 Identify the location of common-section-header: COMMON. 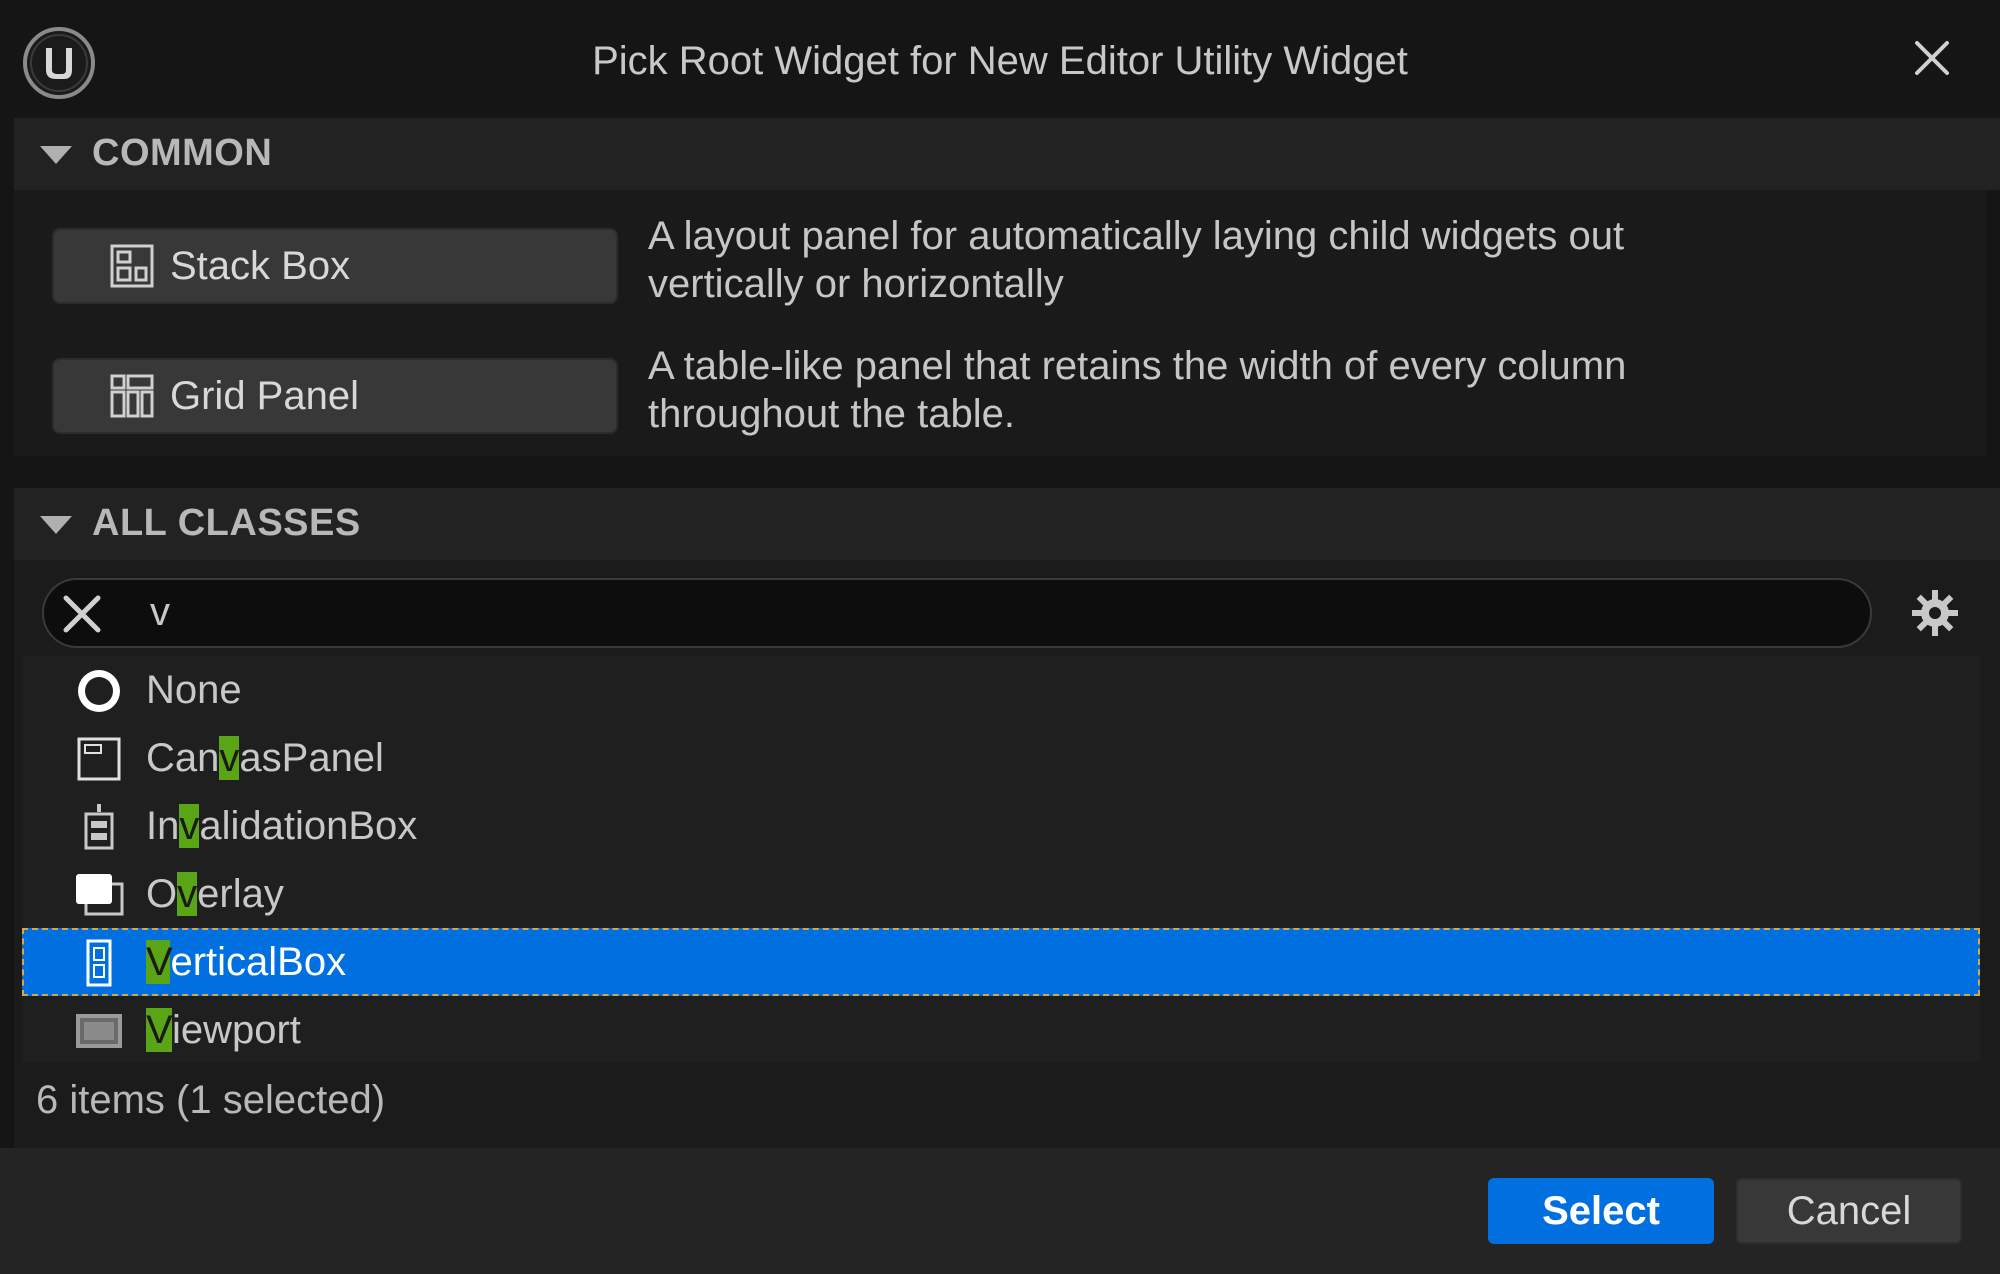
(1007, 154).